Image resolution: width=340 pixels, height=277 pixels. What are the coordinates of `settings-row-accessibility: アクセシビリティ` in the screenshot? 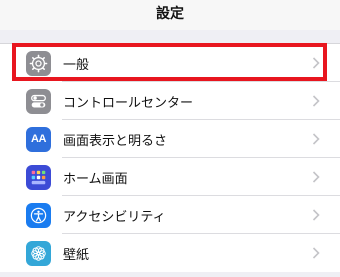 It's located at (170, 215).